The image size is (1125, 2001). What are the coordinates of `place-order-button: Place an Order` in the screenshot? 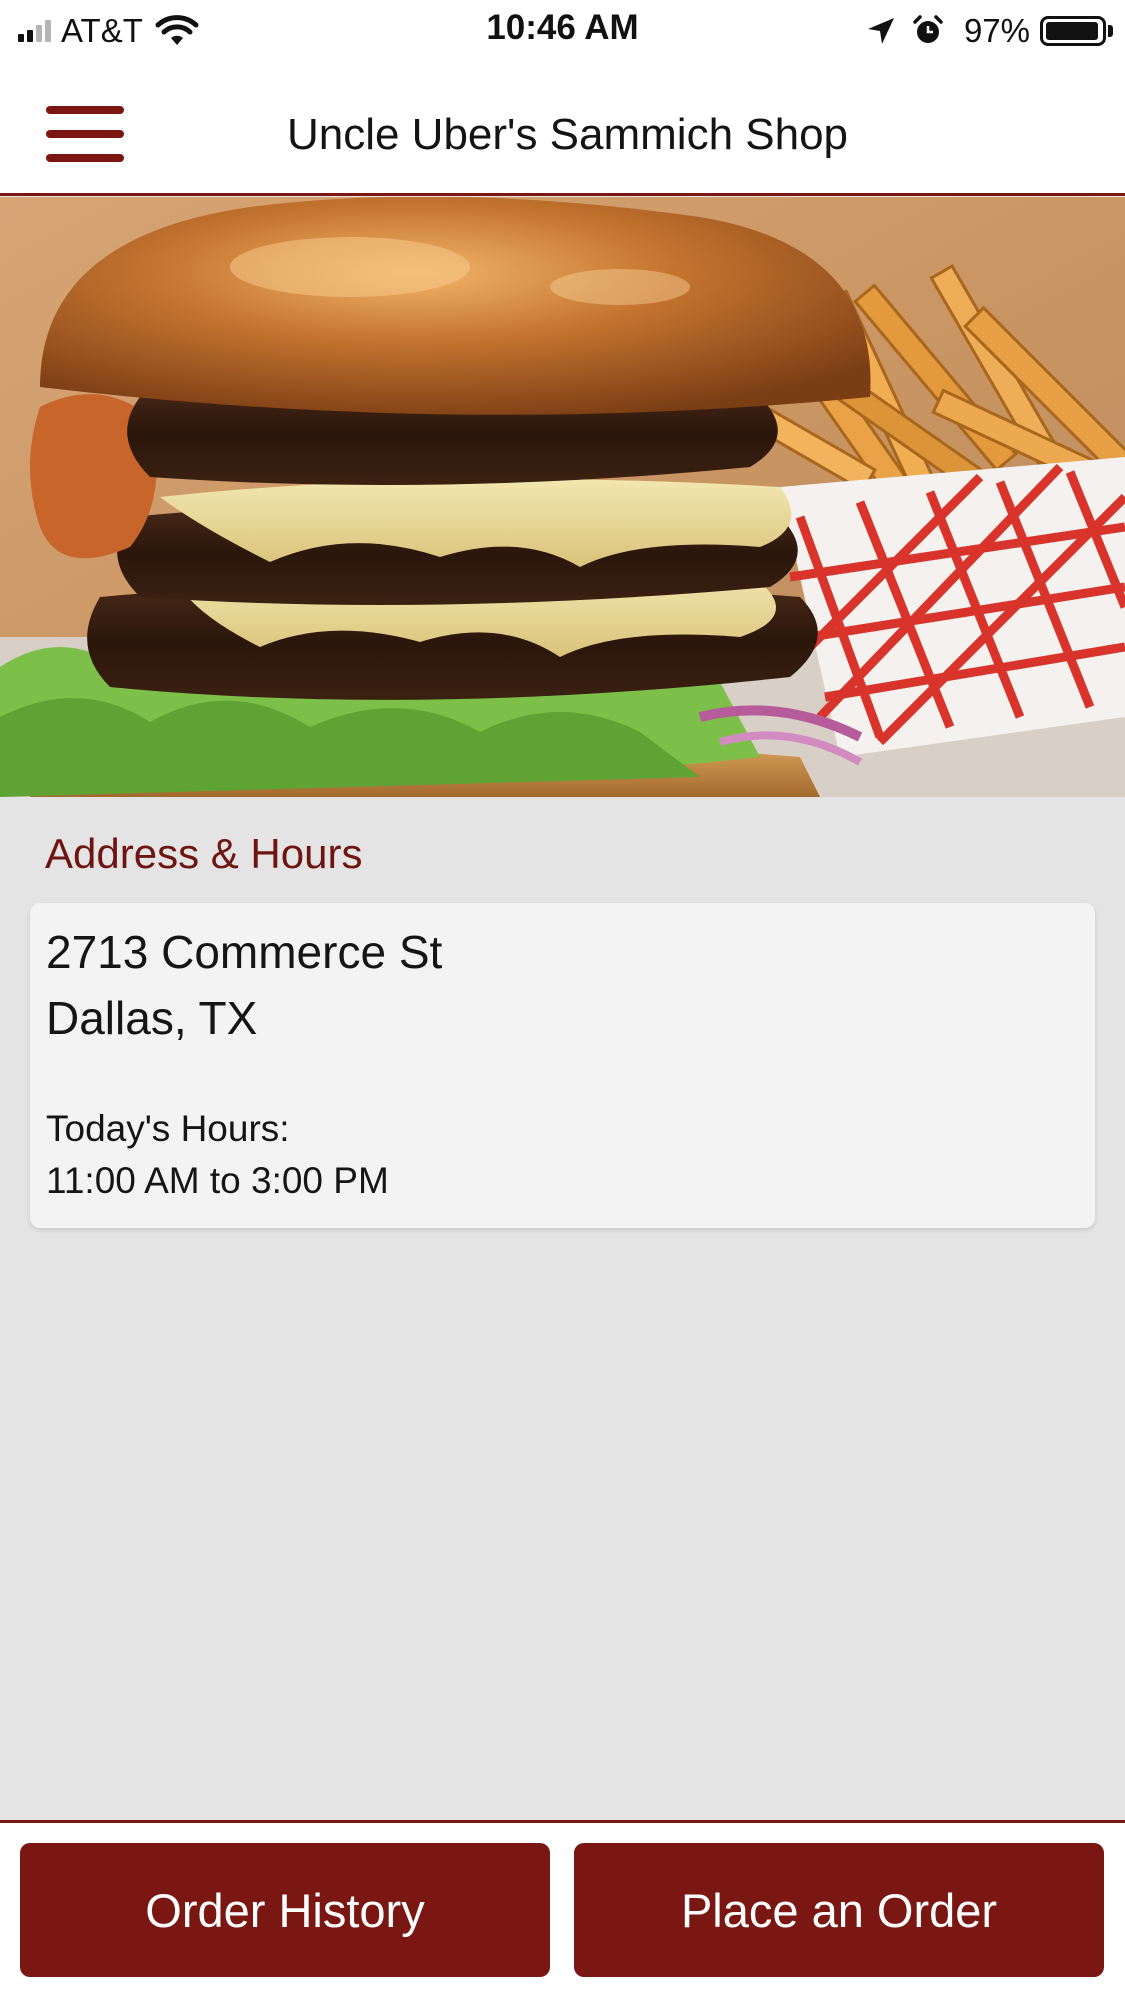 It's located at (839, 1910).